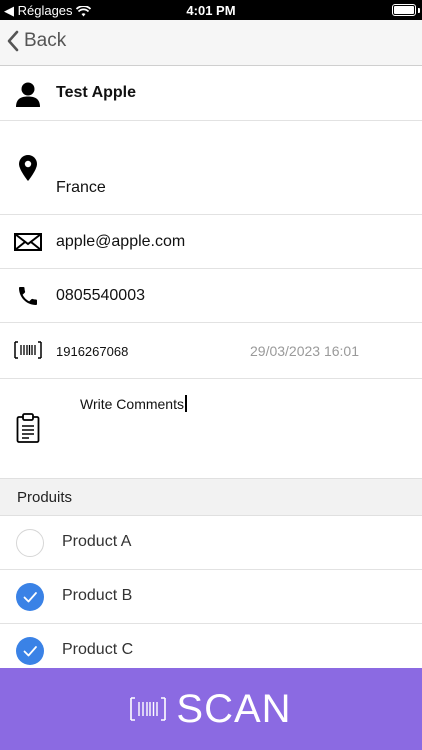 The width and height of the screenshot is (422, 750). What do you see at coordinates (81, 187) in the screenshot?
I see `location-value: France` at bounding box center [81, 187].